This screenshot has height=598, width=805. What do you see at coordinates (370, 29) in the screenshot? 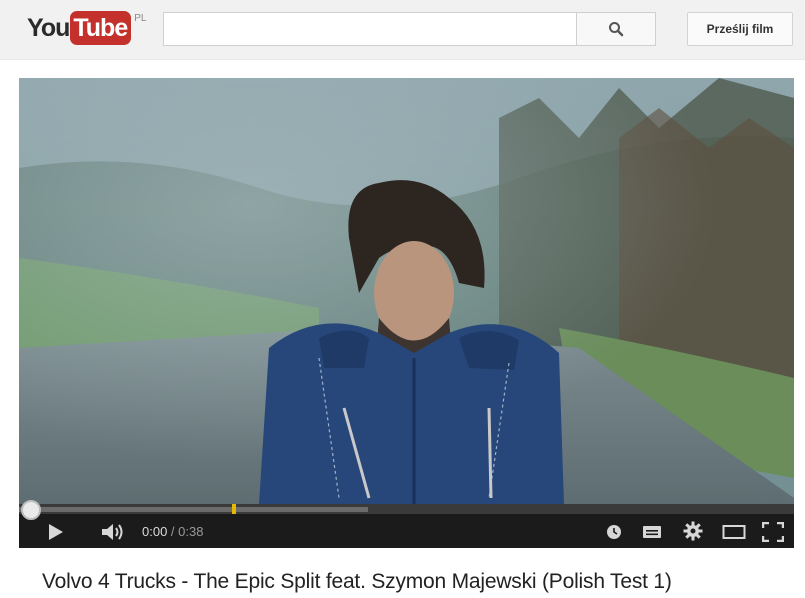
I see `search-input` at bounding box center [370, 29].